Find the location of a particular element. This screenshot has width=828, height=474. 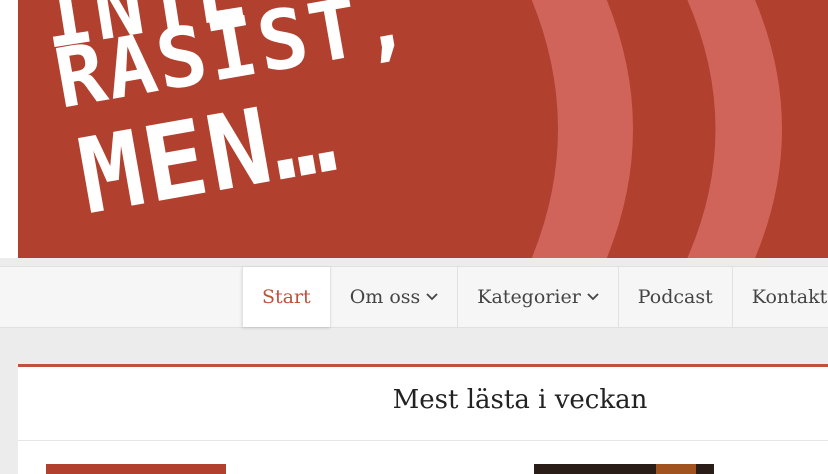

main-navigation: Start Om oss Kategorier Podcast Kontakt is located at coordinates (414, 297).